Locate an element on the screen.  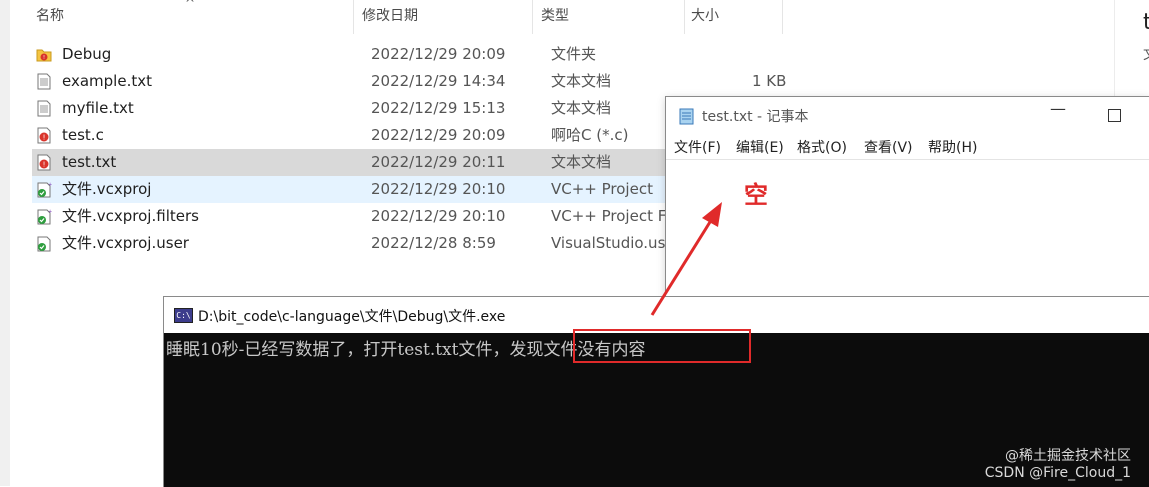
file-name: example.txt is located at coordinates (107, 81).